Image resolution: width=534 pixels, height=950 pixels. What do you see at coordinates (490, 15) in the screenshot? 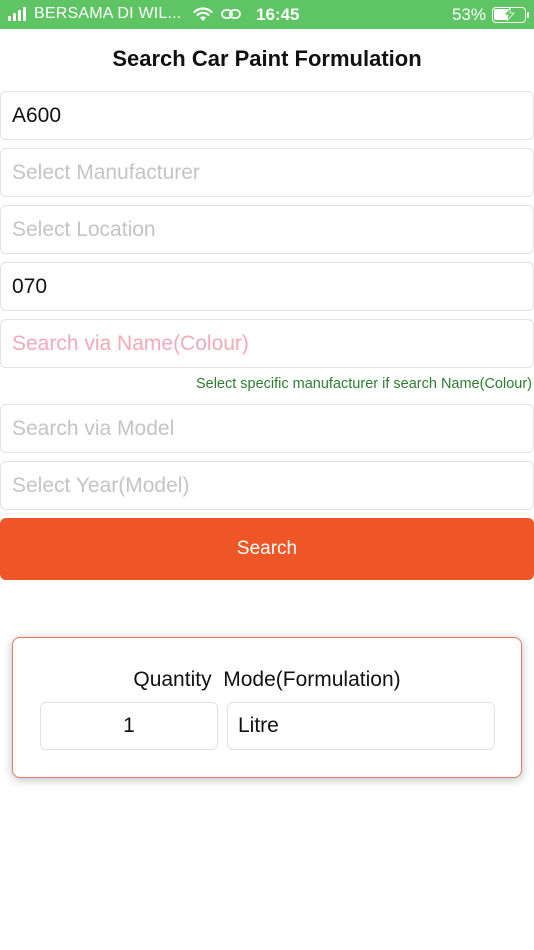
I see `status-right: 53%` at bounding box center [490, 15].